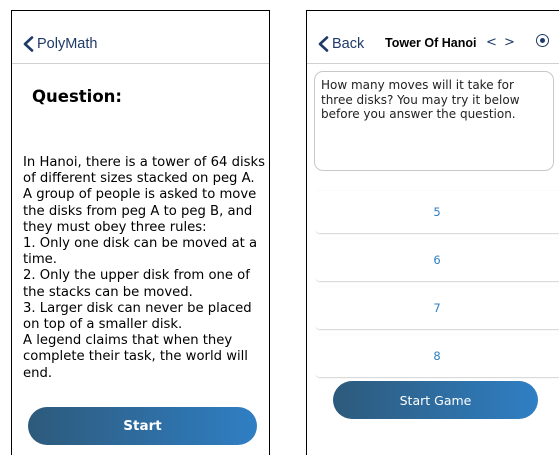 The height and width of the screenshot is (455, 559). I want to click on radio-button-icon, so click(542, 40).